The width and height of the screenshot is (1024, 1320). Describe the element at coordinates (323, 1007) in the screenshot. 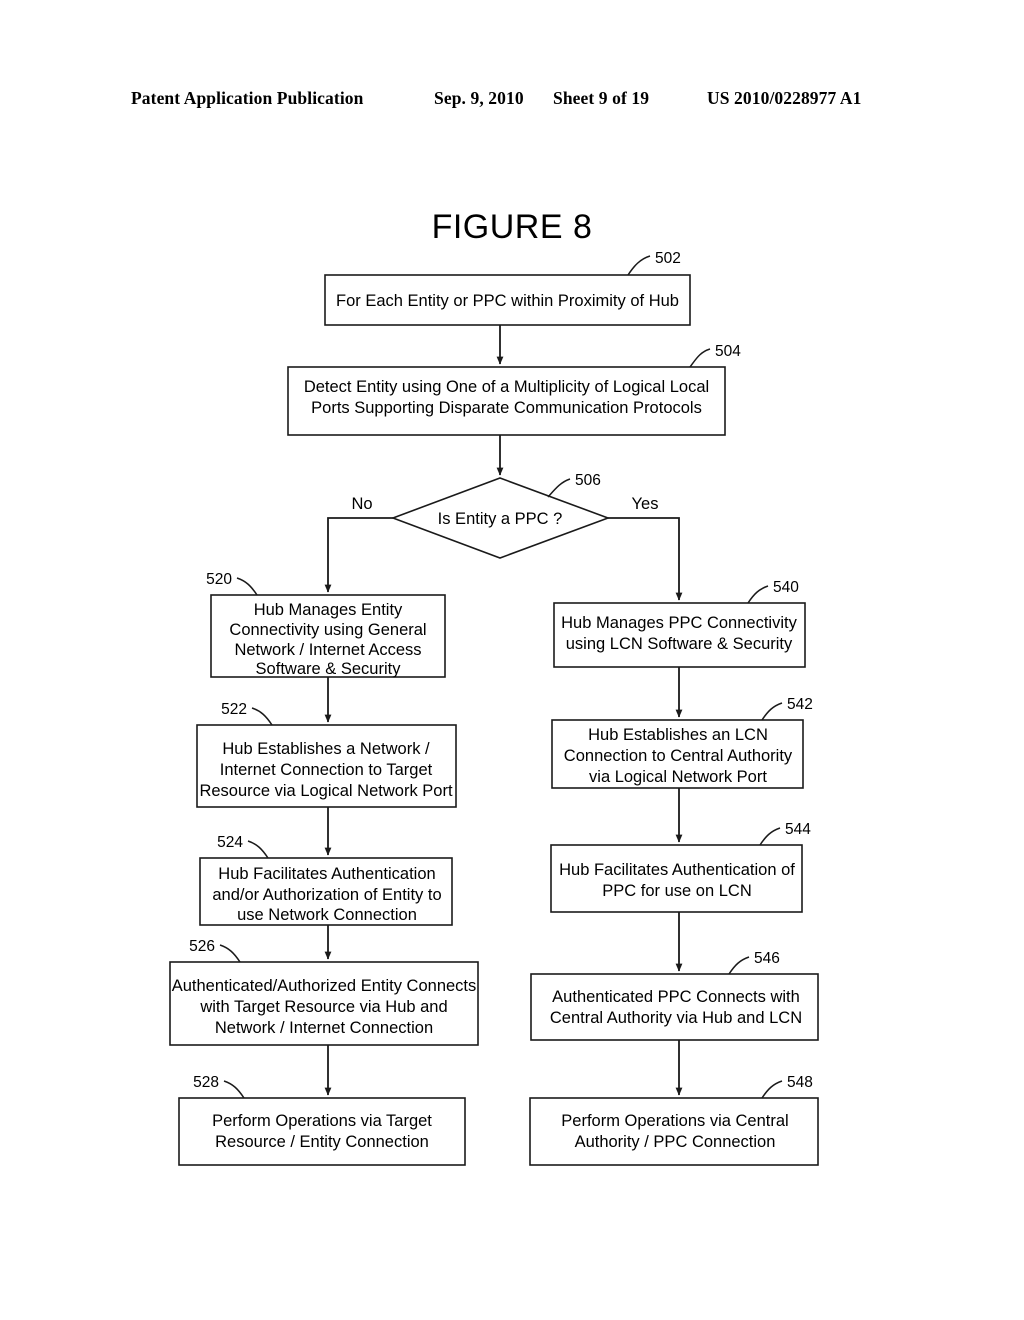

I see `node-526-line-1: with Target Resource via Hub and` at that location.